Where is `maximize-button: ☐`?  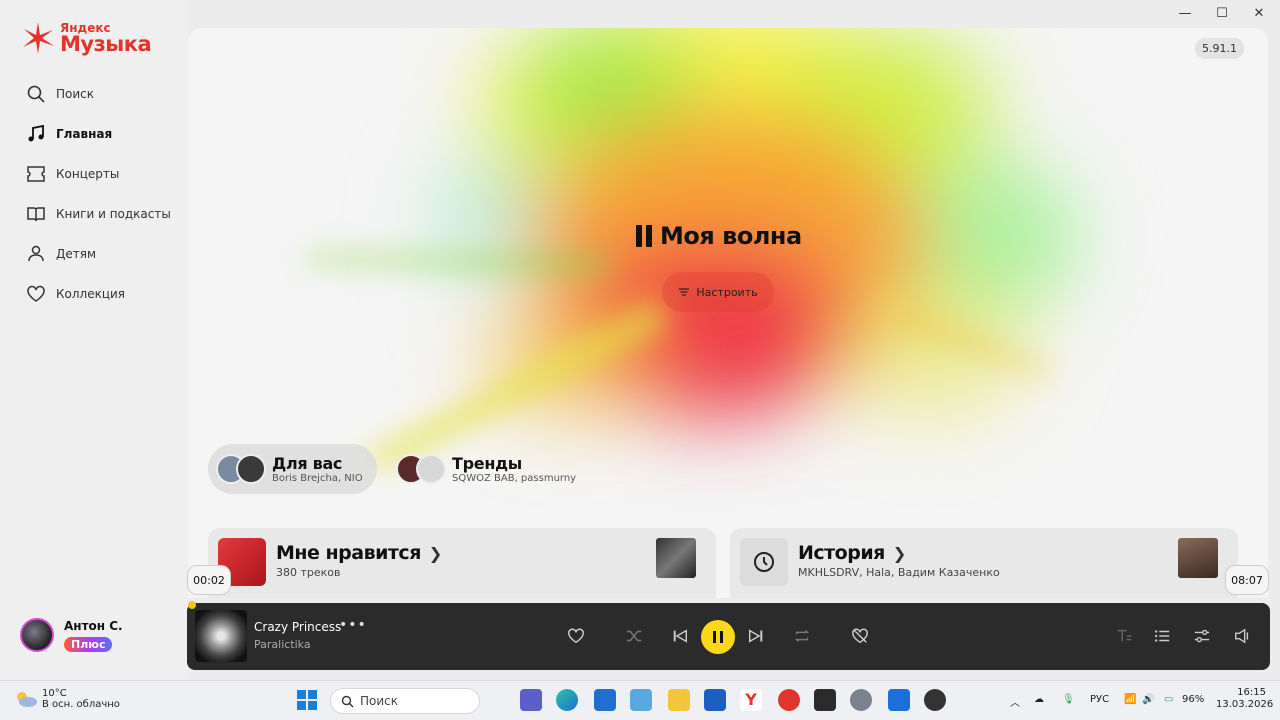
maximize-button: ☐ is located at coordinates (1222, 13).